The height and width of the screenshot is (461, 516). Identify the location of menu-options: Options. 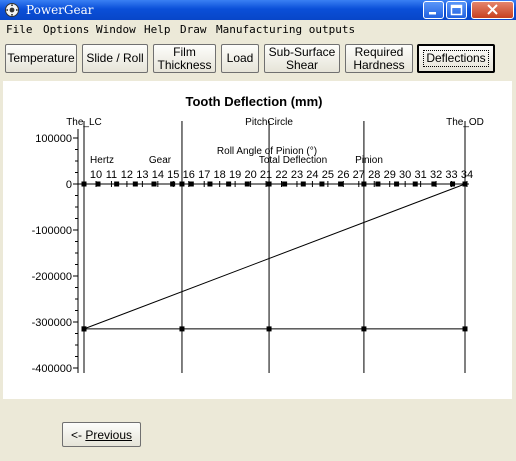
(66, 29).